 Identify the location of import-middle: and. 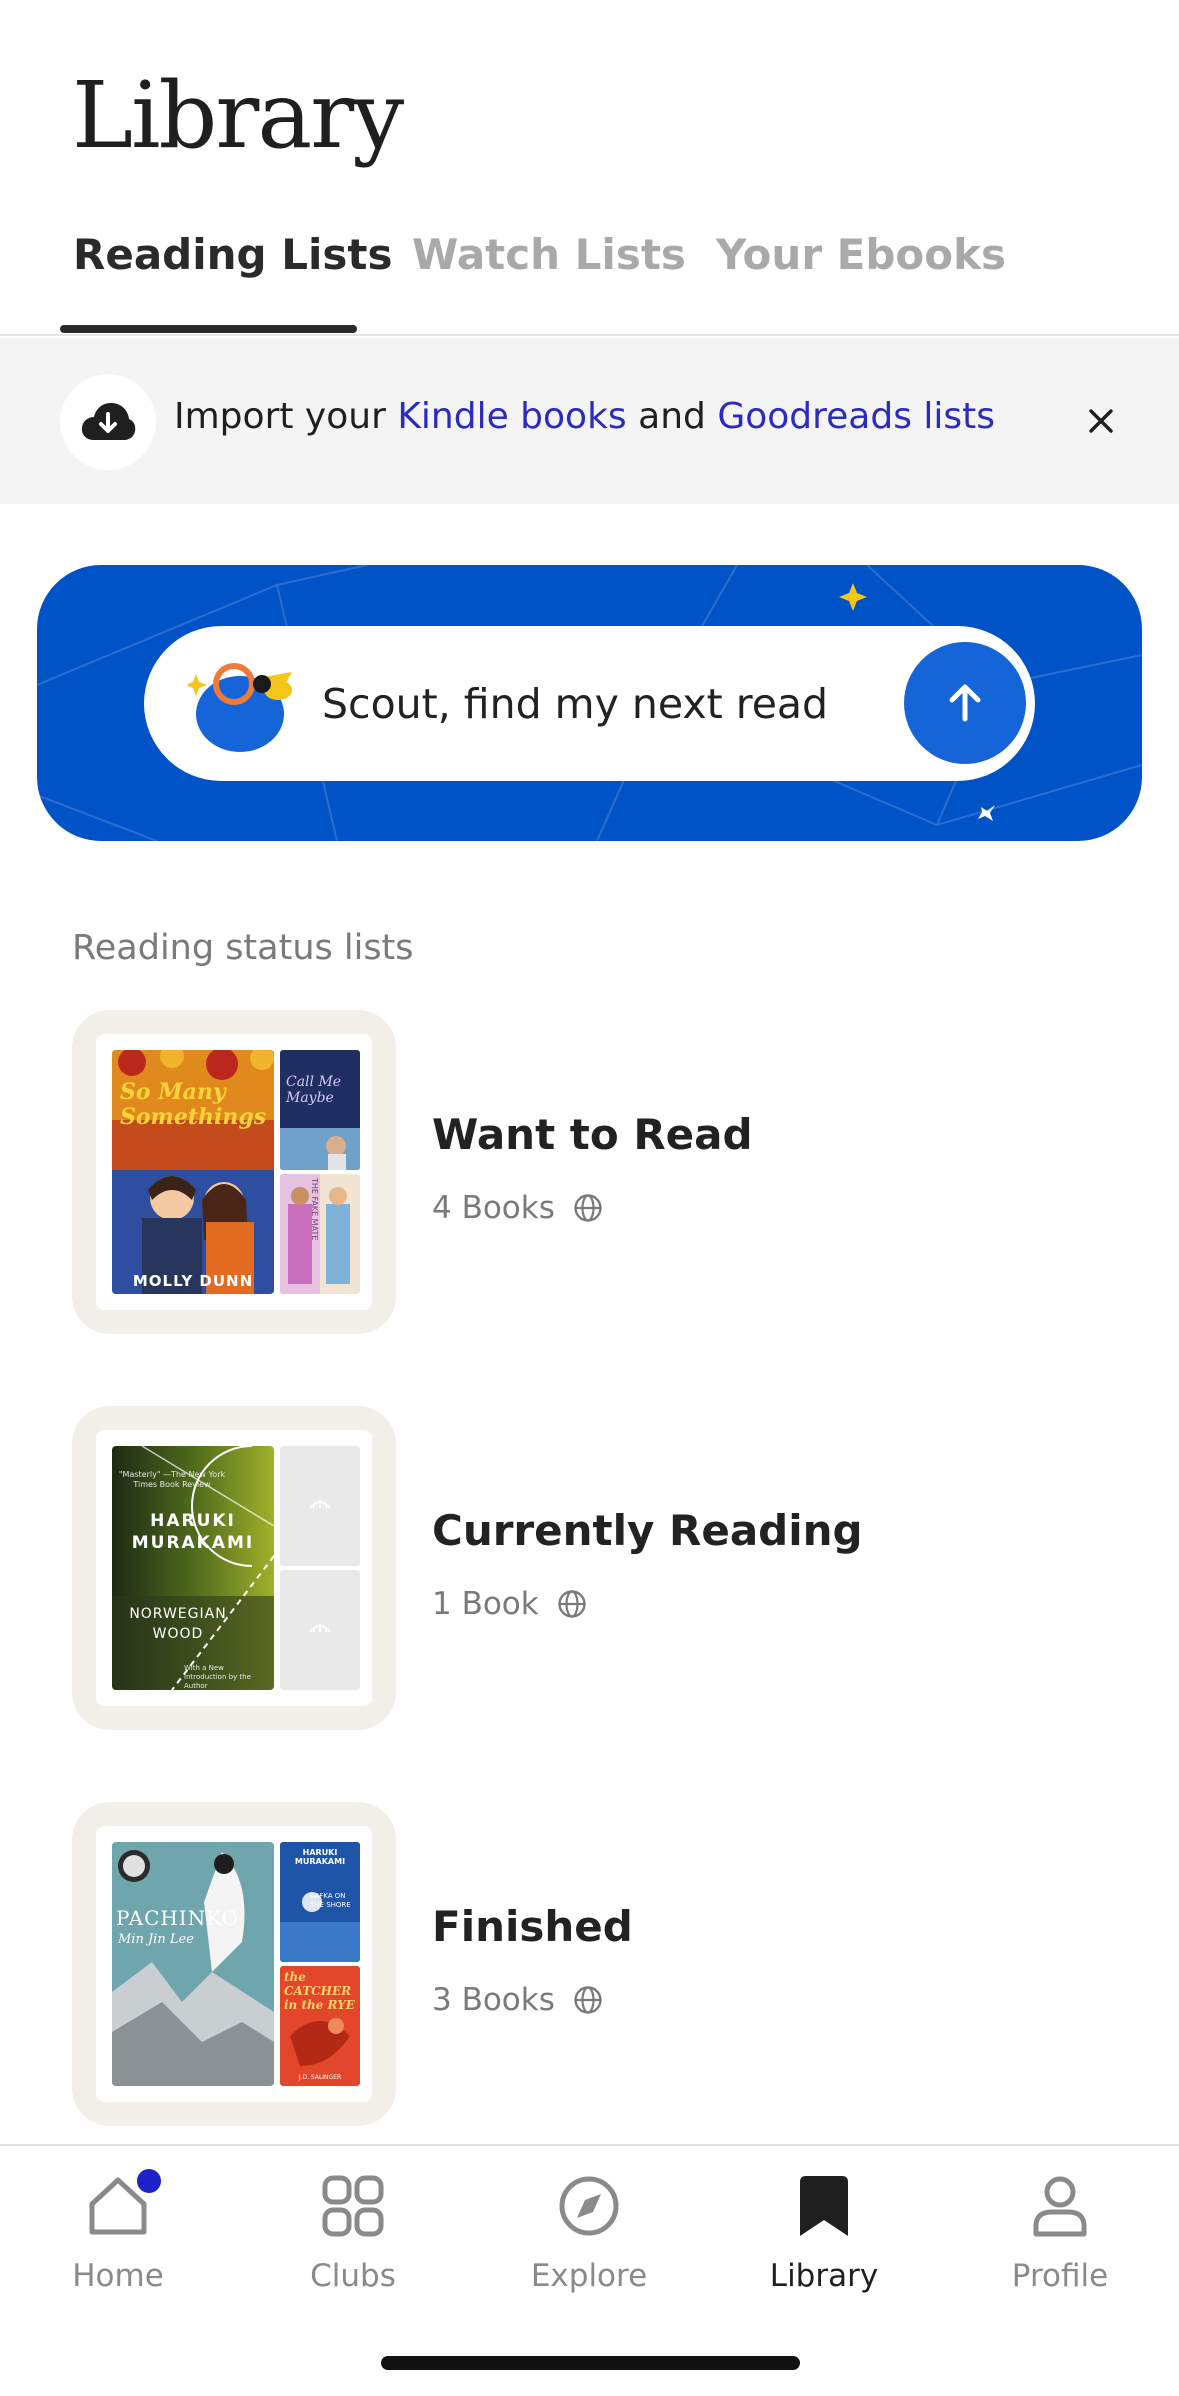
(672, 416).